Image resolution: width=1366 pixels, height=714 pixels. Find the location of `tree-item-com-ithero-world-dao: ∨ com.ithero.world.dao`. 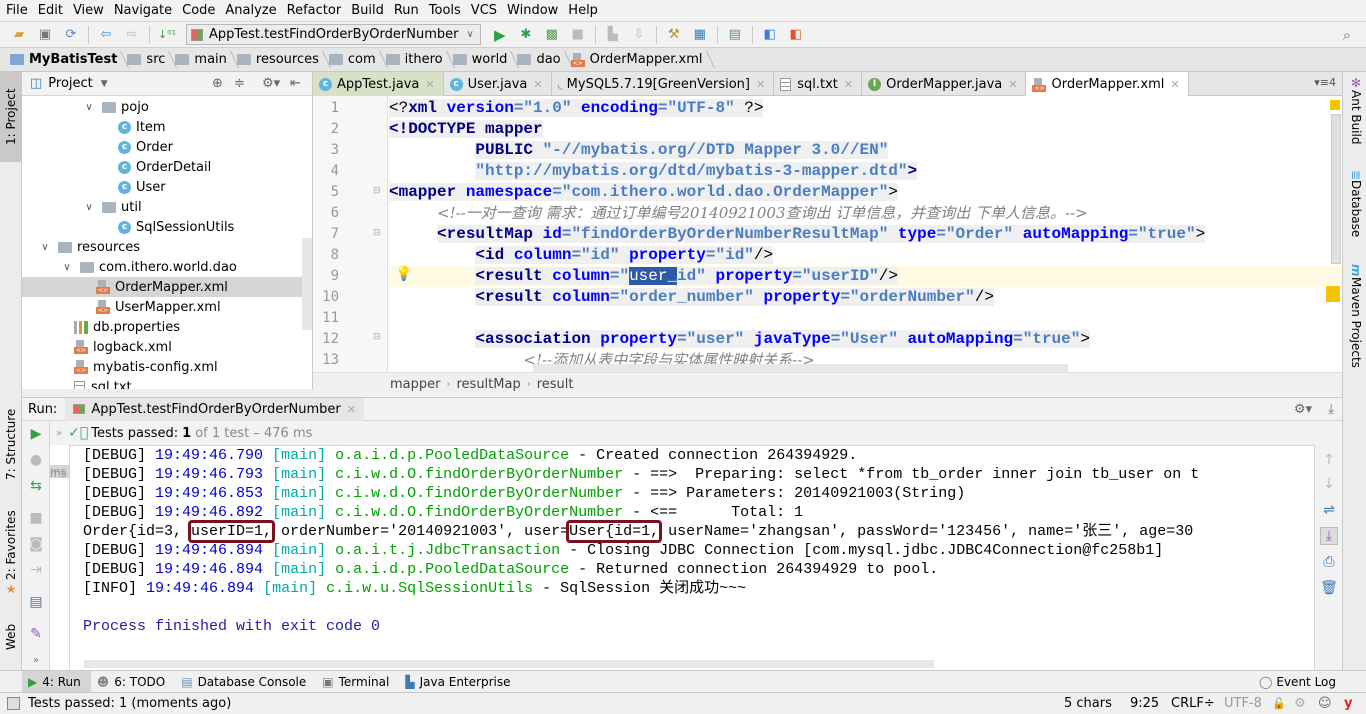

tree-item-com-ithero-world-dao: ∨ com.ithero.world.dao is located at coordinates (163, 267).